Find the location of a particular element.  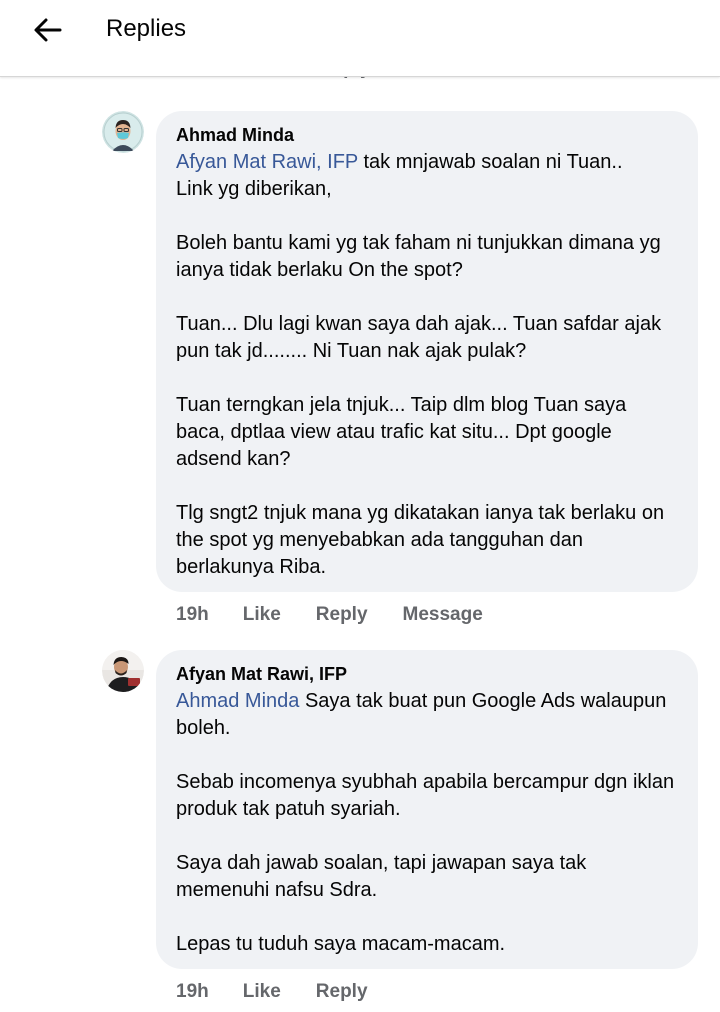

message-button: Message is located at coordinates (443, 615).